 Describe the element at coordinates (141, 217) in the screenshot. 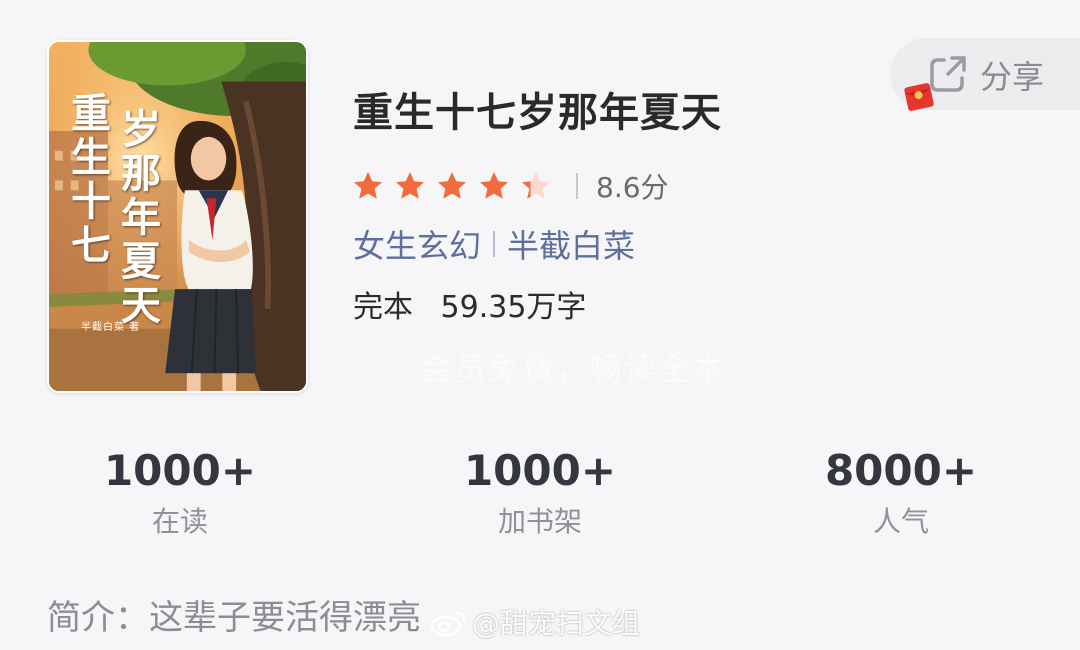

I see `cover-title-column-2: 岁那年夏天` at that location.